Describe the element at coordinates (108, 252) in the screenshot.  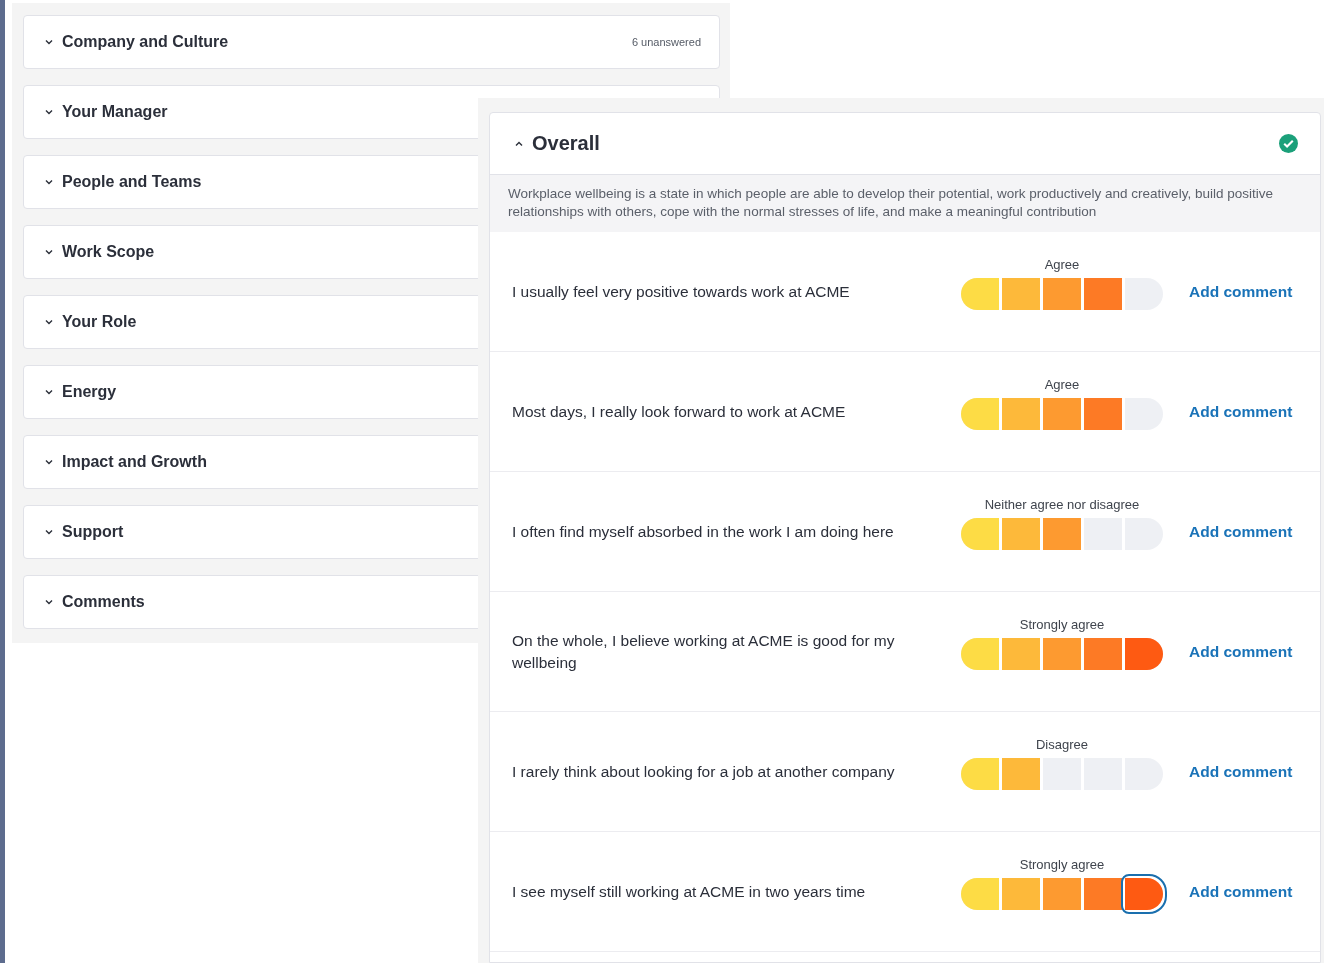
I see `section-title: Work Scope` at that location.